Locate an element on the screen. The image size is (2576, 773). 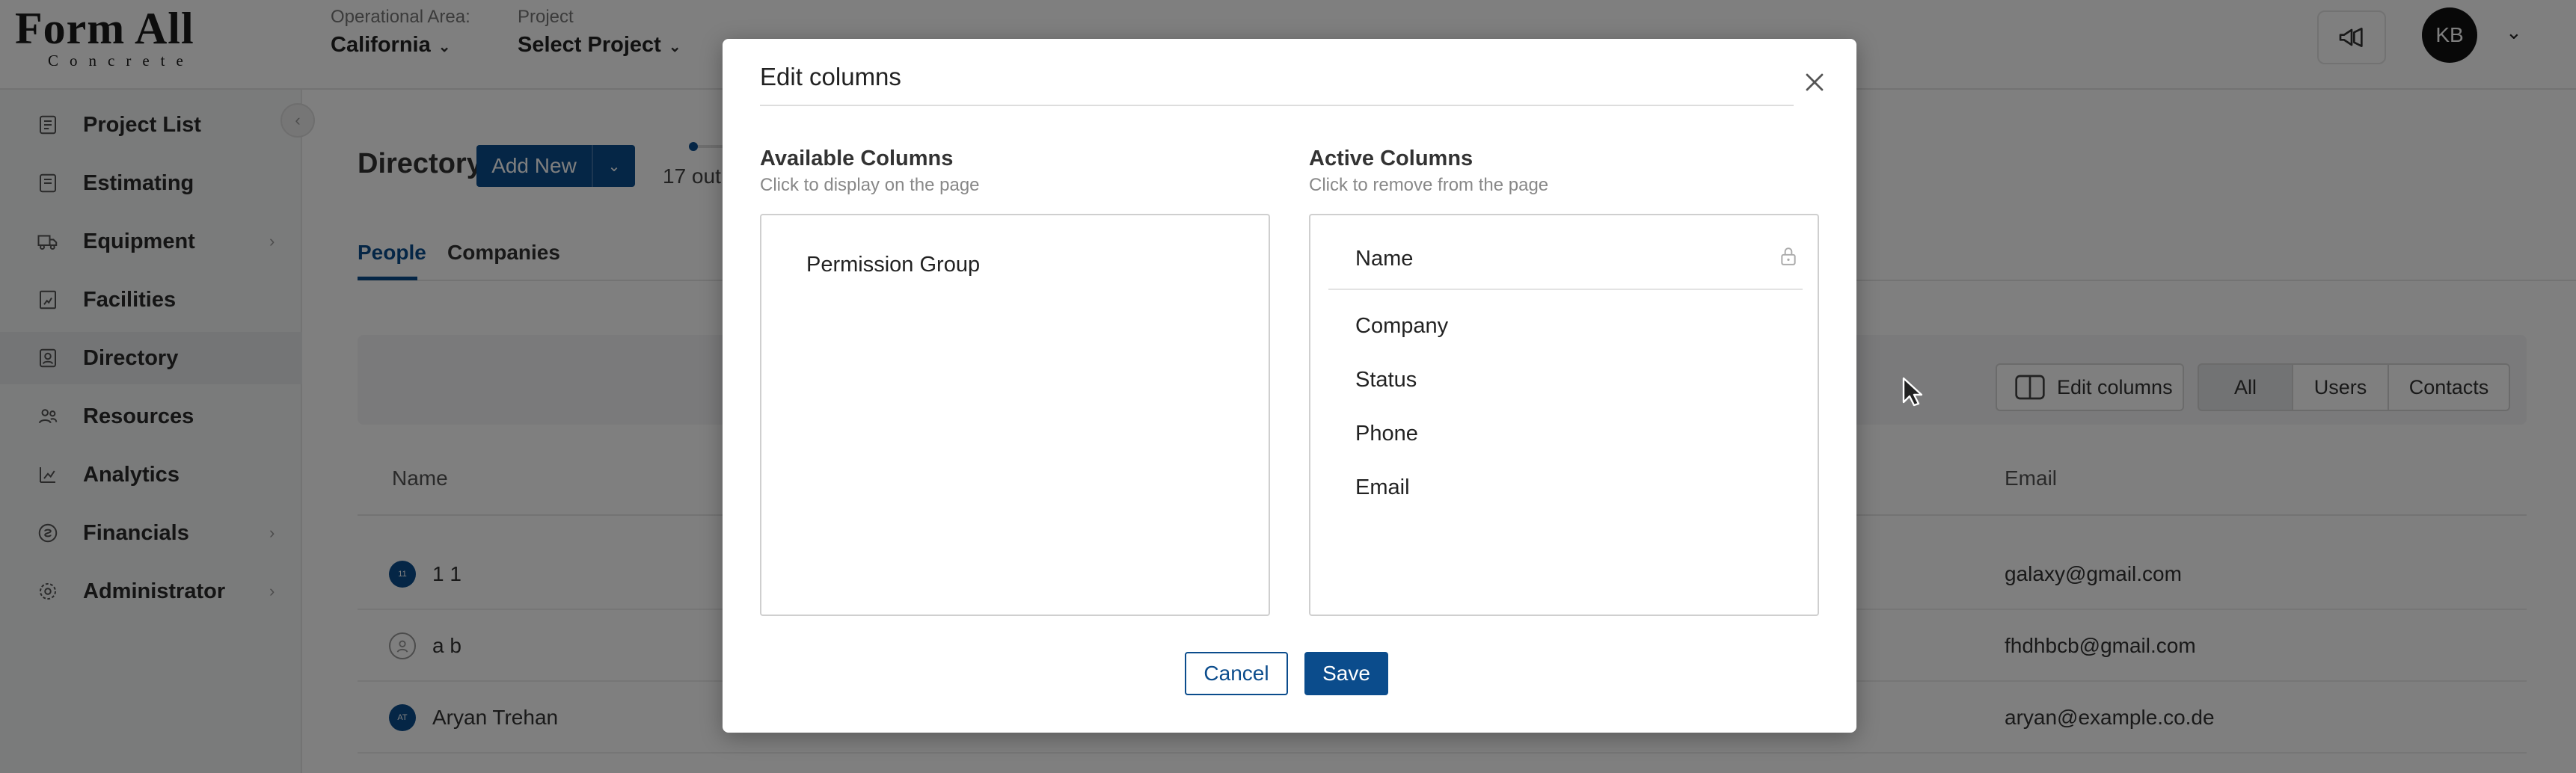
active-columns-list: Name Company Status Phone Email is located at coordinates (1564, 415).